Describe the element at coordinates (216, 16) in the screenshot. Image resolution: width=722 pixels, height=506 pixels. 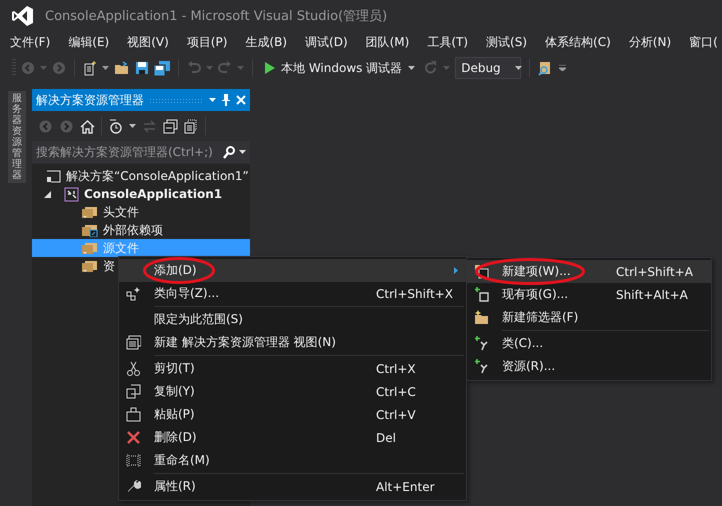
I see `window-title: ConsoleApplication1 - Microsoft Visual Studio(管理员)` at that location.